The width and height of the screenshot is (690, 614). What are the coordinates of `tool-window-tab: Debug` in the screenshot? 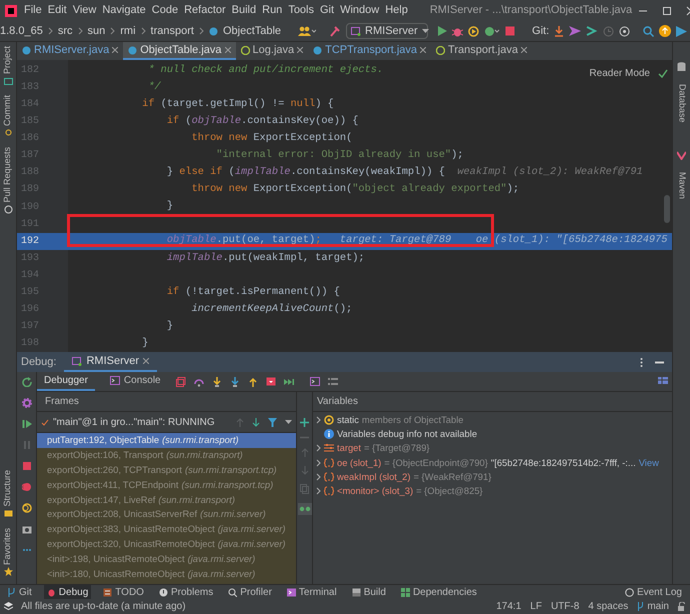 It's located at (68, 592).